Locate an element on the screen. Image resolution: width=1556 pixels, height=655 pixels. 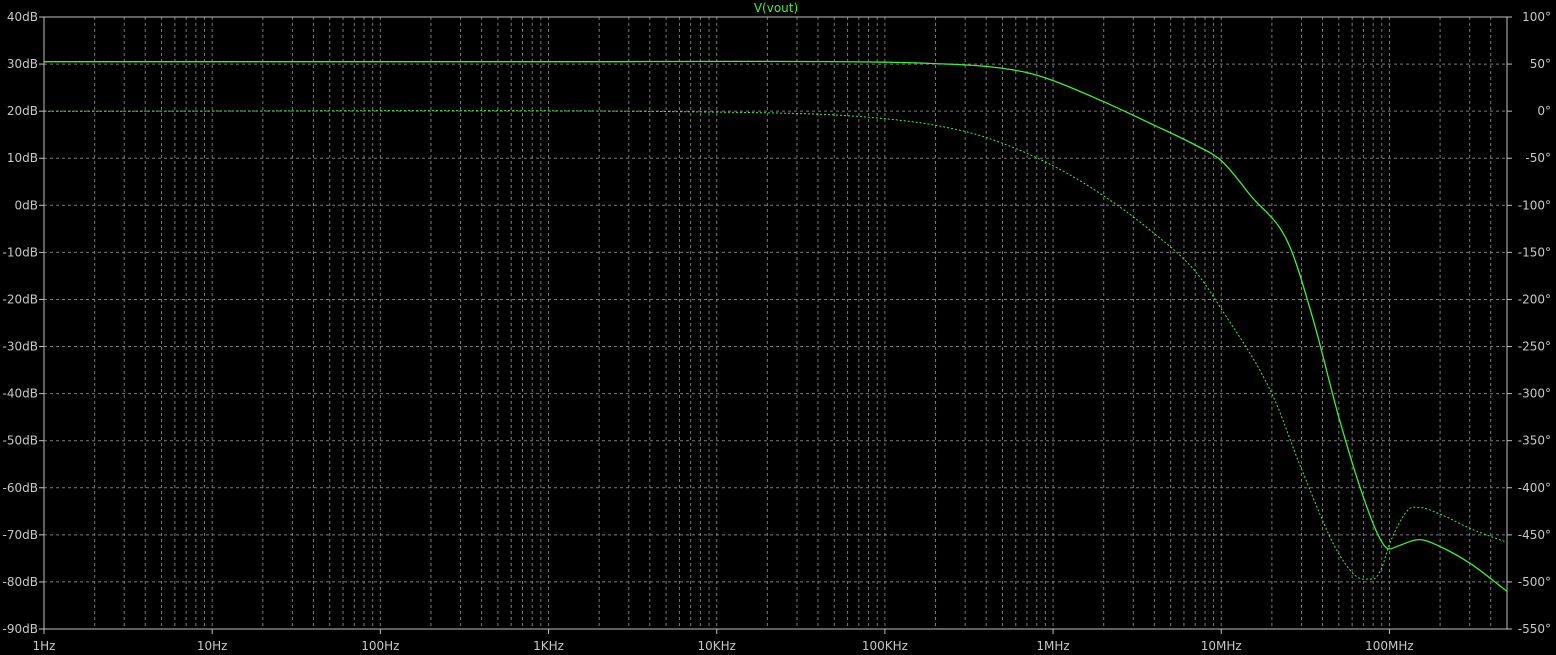
y-left-tick-label: -20dB is located at coordinates (20, 299).